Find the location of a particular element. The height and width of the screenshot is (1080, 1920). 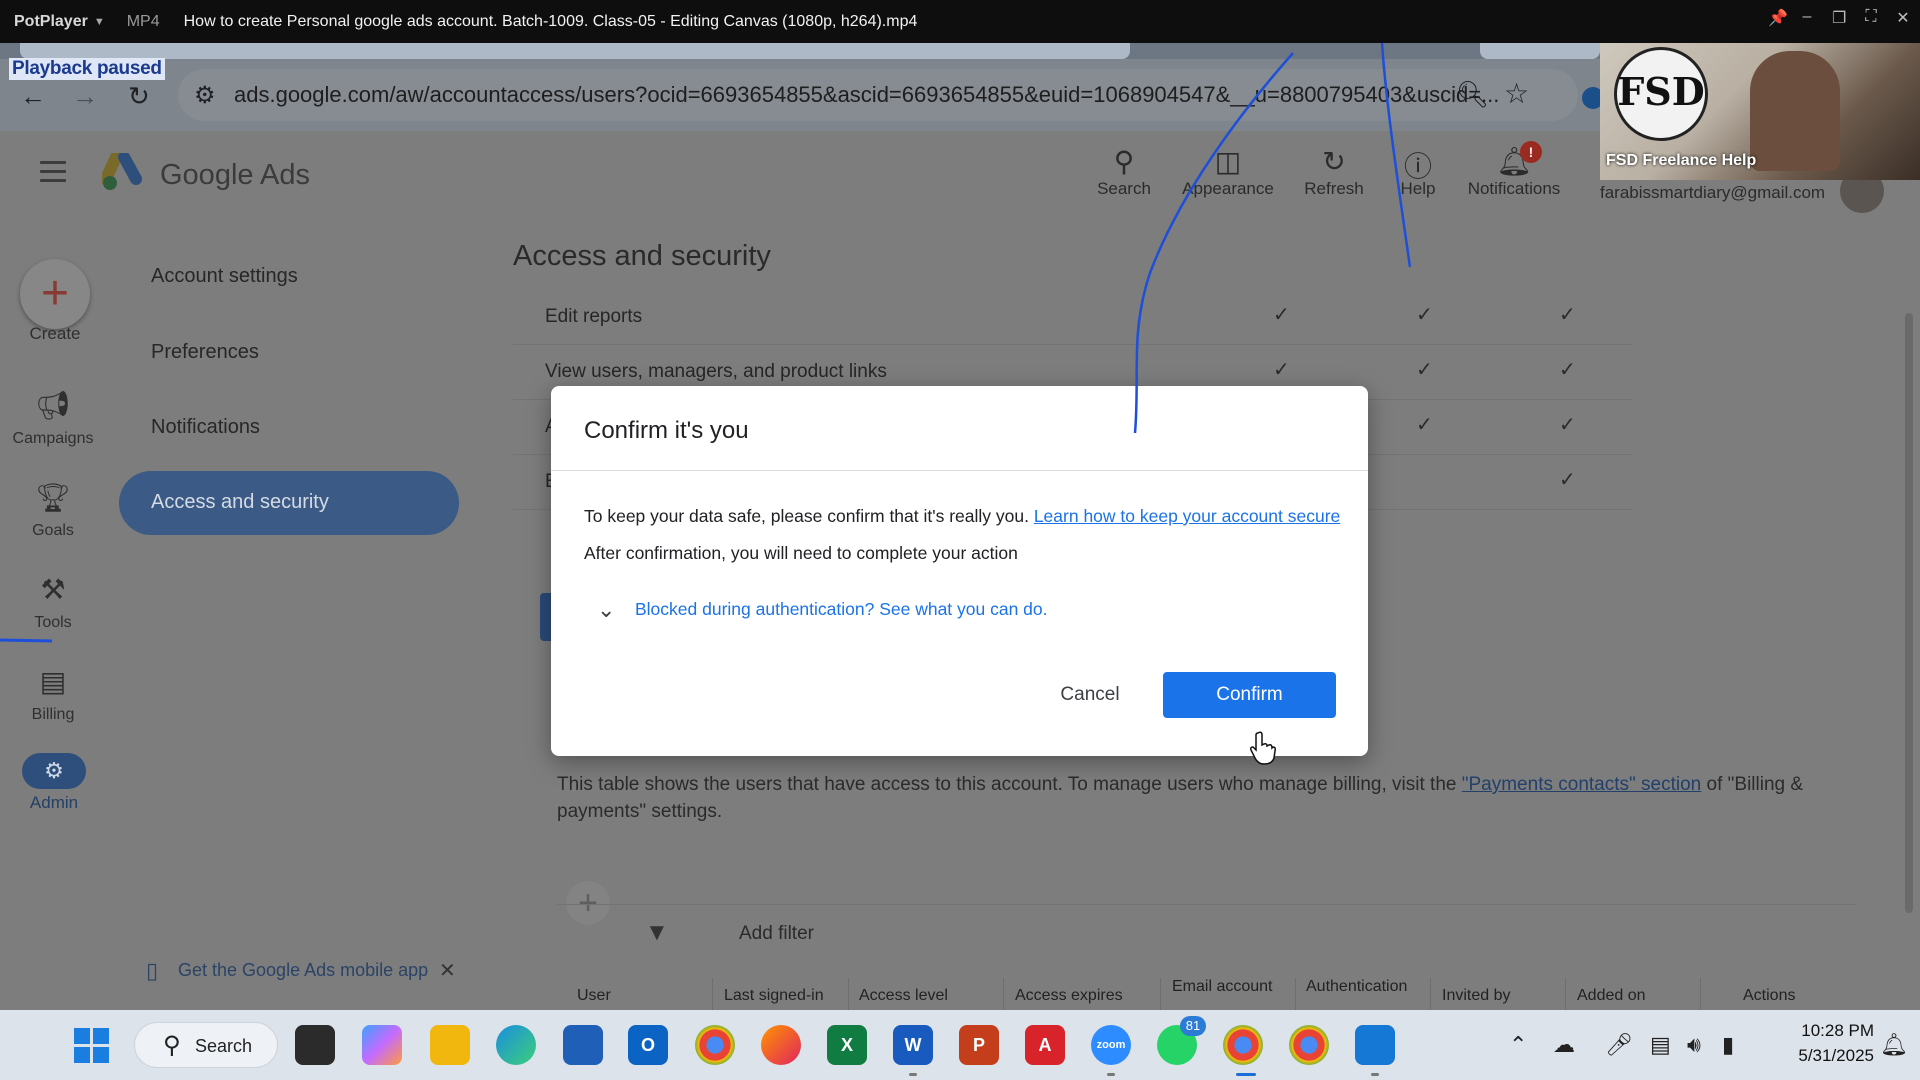

taskbar-search: ⚲ Search is located at coordinates (206, 1045).